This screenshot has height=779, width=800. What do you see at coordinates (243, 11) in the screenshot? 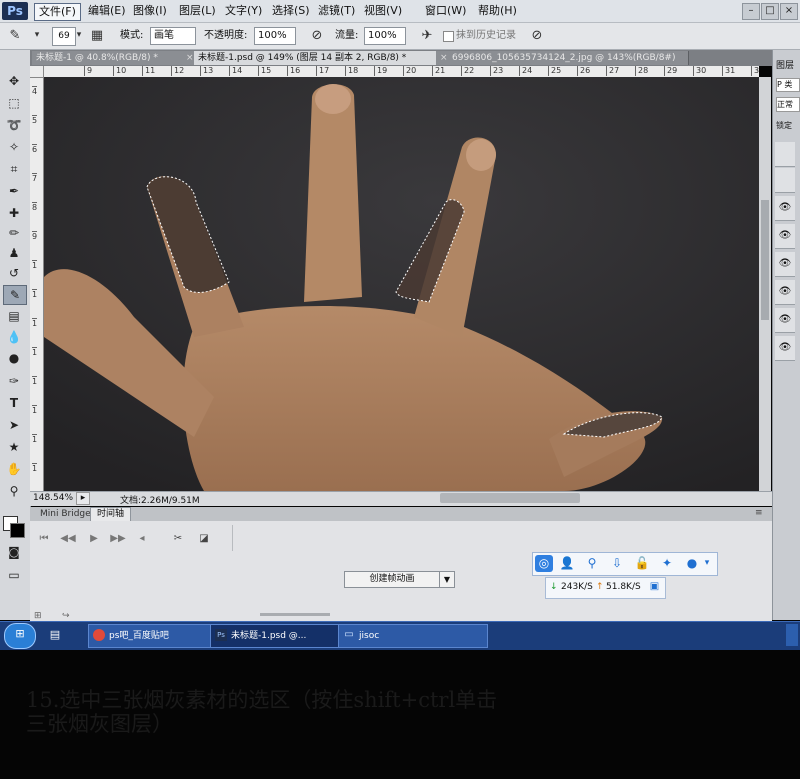
I see `menu-type: 文字(Y)` at bounding box center [243, 11].